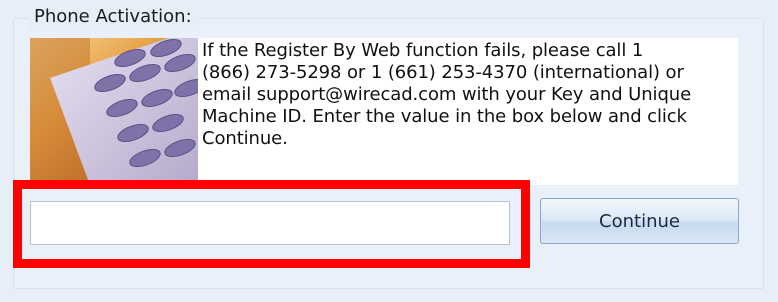 Image resolution: width=778 pixels, height=302 pixels. Describe the element at coordinates (114, 111) in the screenshot. I see `calculator-image` at that location.